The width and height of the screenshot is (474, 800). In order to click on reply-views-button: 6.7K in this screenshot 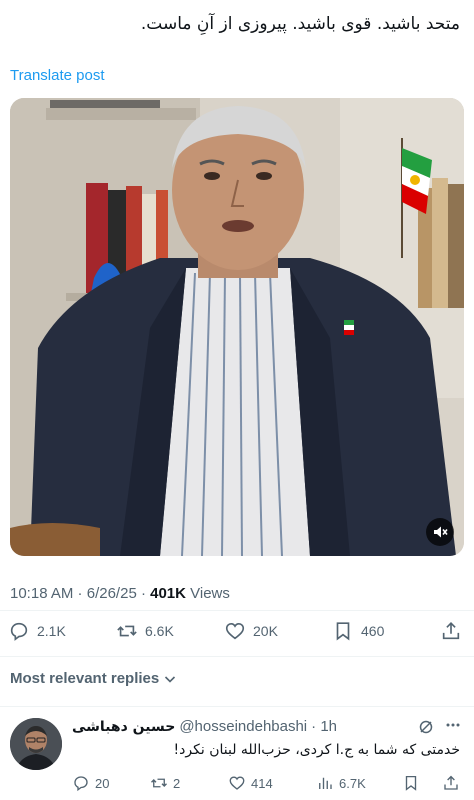, I will do `click(341, 783)`.